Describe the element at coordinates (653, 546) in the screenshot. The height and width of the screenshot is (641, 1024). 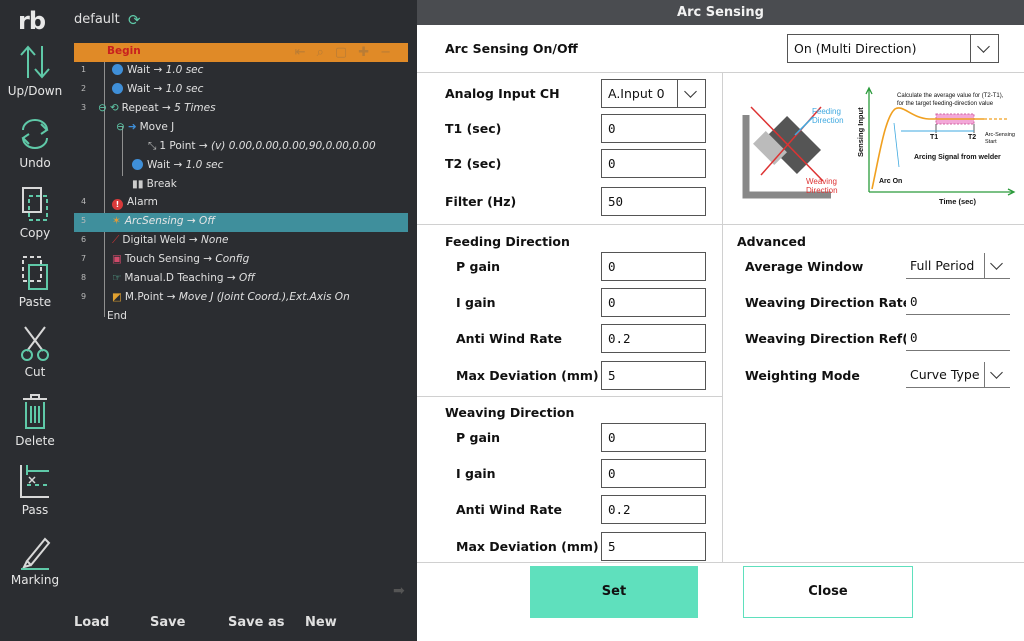
I see `weaving-max-deviation-input: 5` at that location.